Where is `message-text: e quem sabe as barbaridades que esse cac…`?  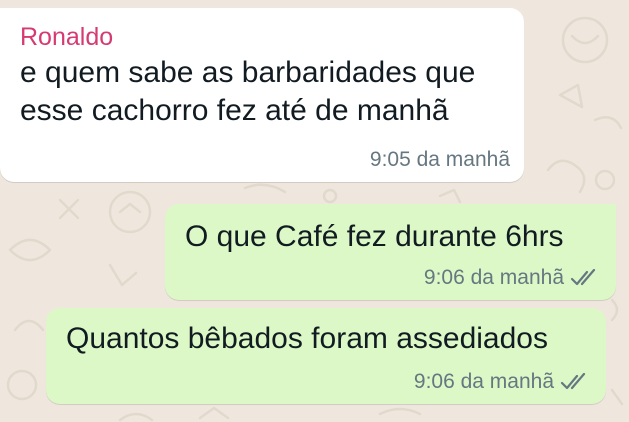
message-text: e quem sabe as barbaridades que esse cac… is located at coordinates (264, 92).